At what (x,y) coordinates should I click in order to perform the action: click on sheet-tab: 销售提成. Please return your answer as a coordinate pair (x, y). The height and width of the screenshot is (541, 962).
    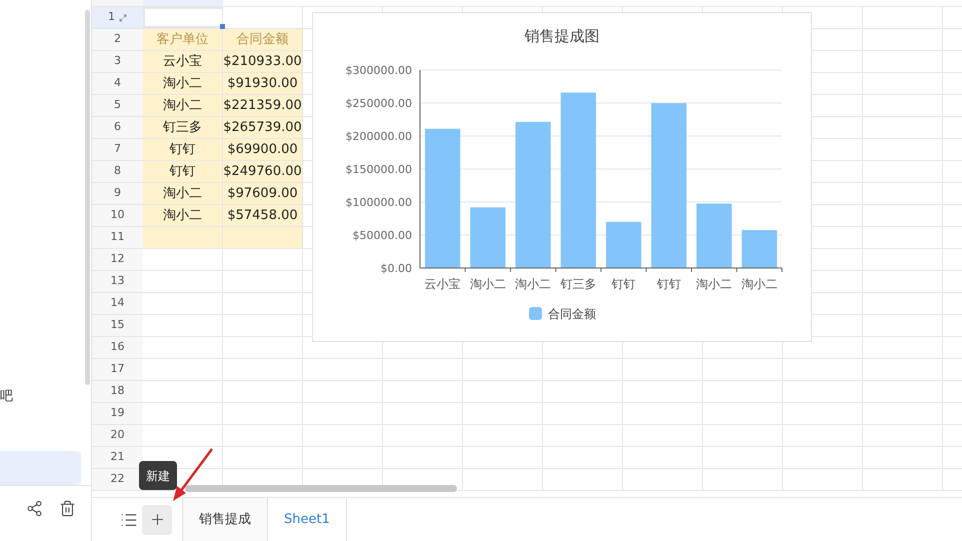
    Looking at the image, I should click on (225, 519).